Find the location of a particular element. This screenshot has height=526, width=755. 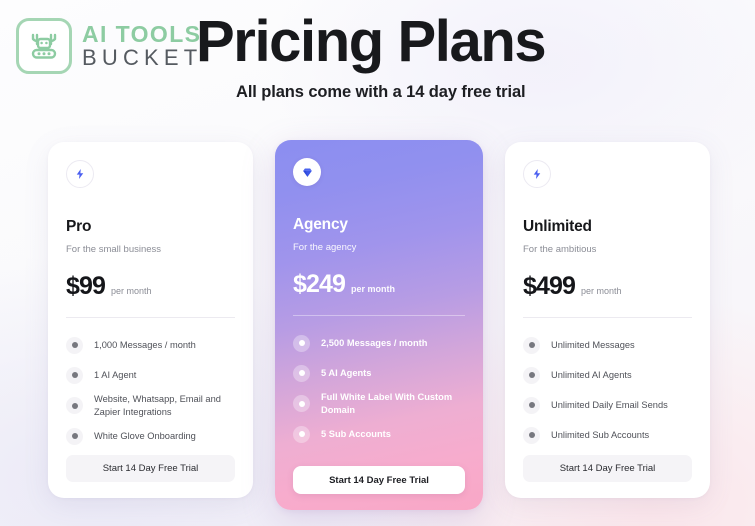

list-item: Unlimited Messages is located at coordinates (607, 345).